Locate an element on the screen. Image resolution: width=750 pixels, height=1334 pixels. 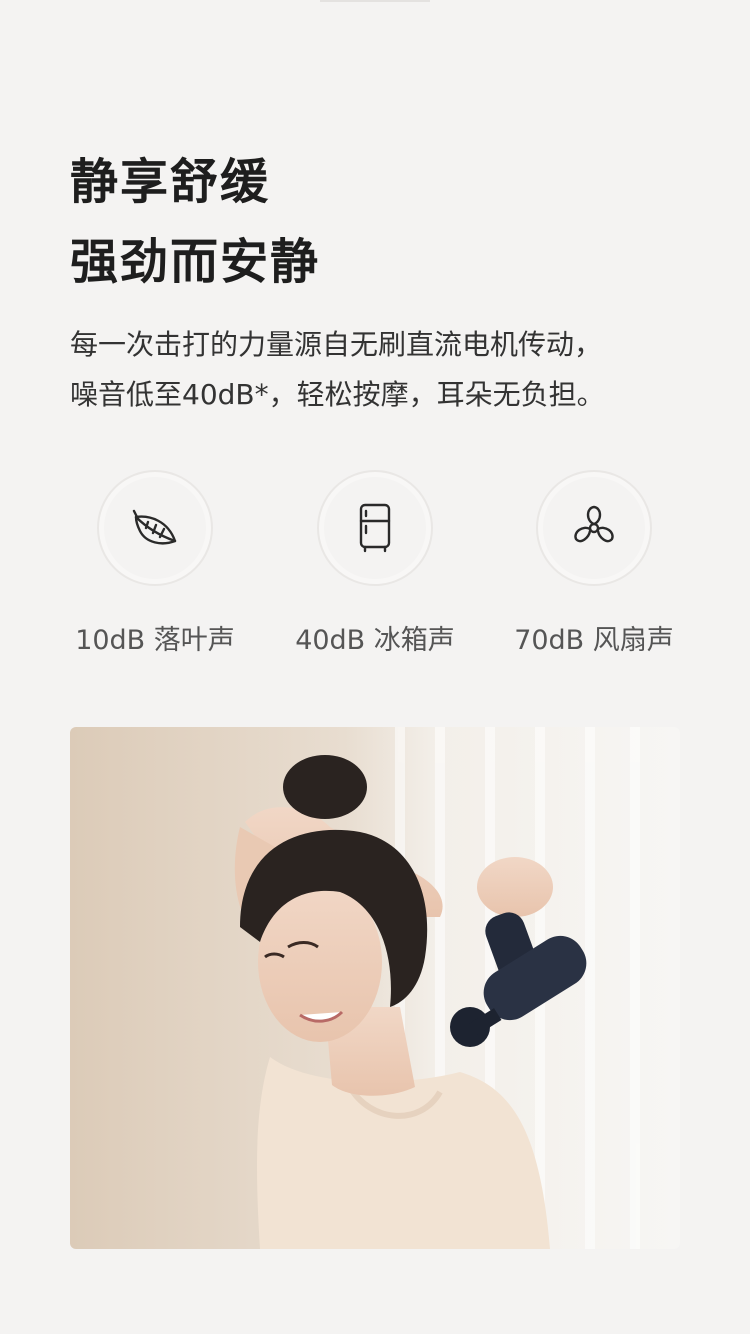
headline-line-2: 强劲而安静 is located at coordinates (195, 262).